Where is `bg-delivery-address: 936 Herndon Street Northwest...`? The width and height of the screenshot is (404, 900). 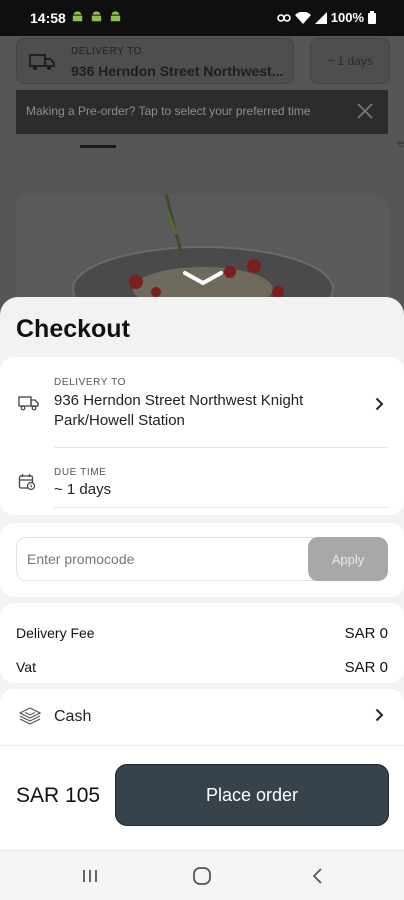
bg-delivery-address: 936 Herndon Street Northwest... is located at coordinates (177, 71).